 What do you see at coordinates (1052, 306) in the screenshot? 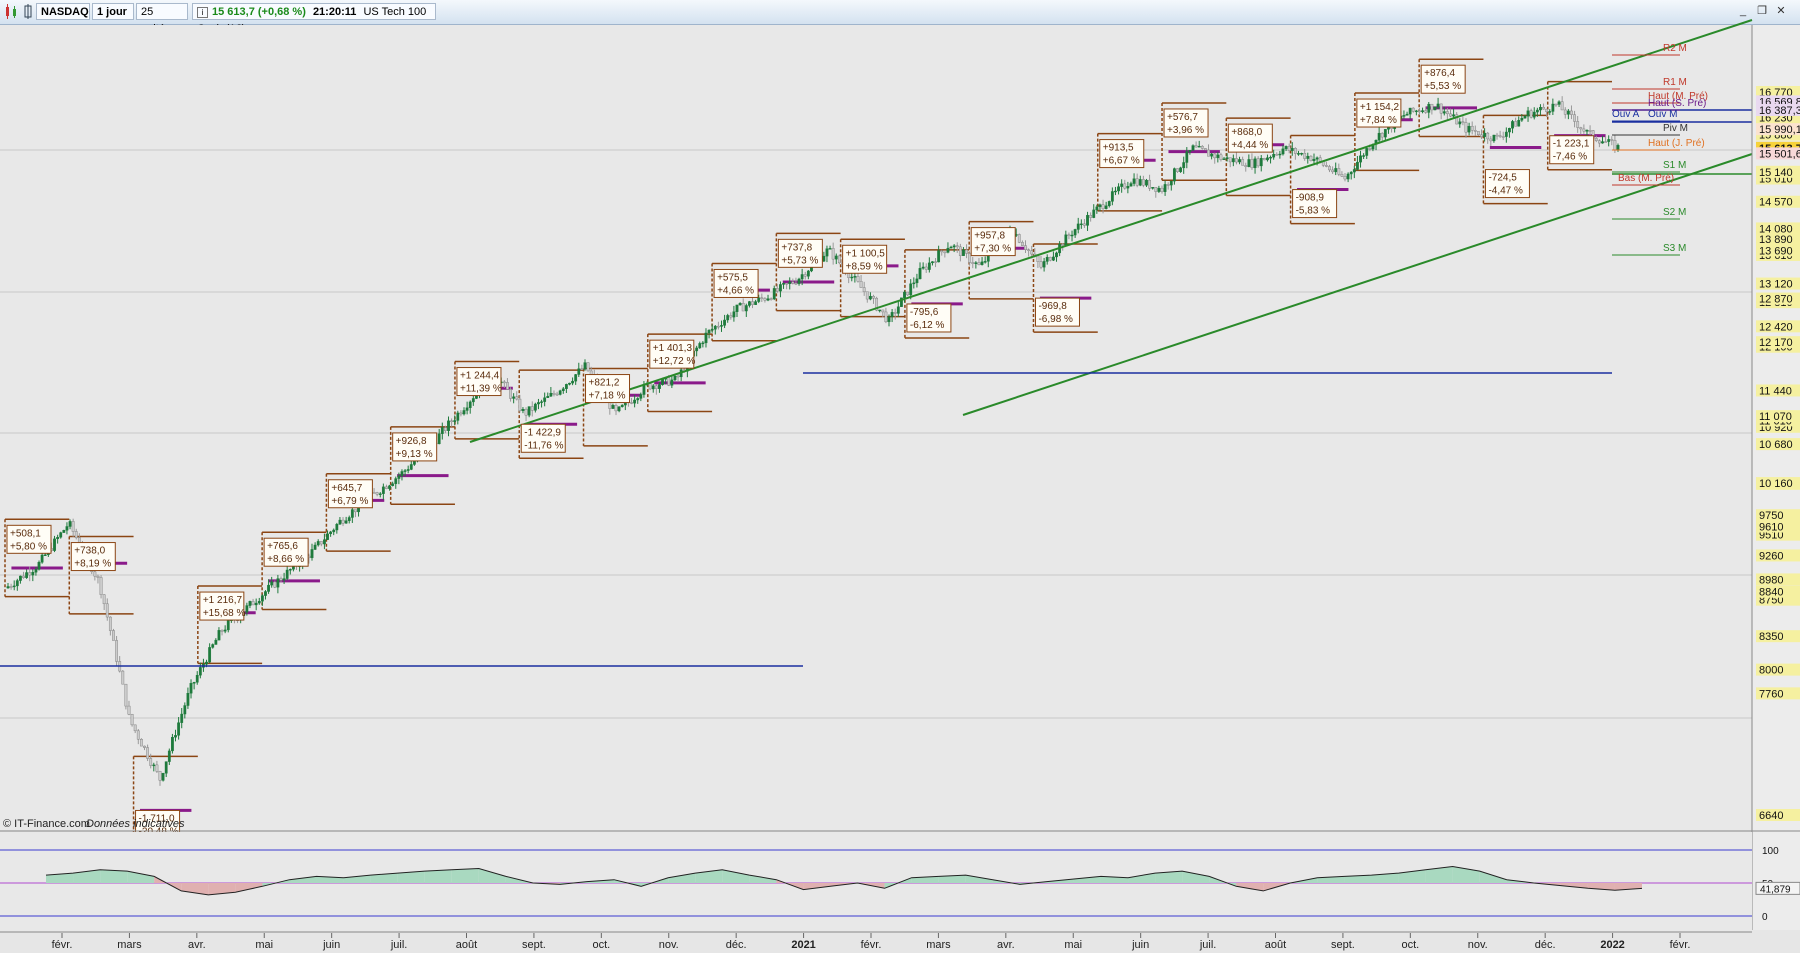
I see `annotation-change: -969,8` at bounding box center [1052, 306].